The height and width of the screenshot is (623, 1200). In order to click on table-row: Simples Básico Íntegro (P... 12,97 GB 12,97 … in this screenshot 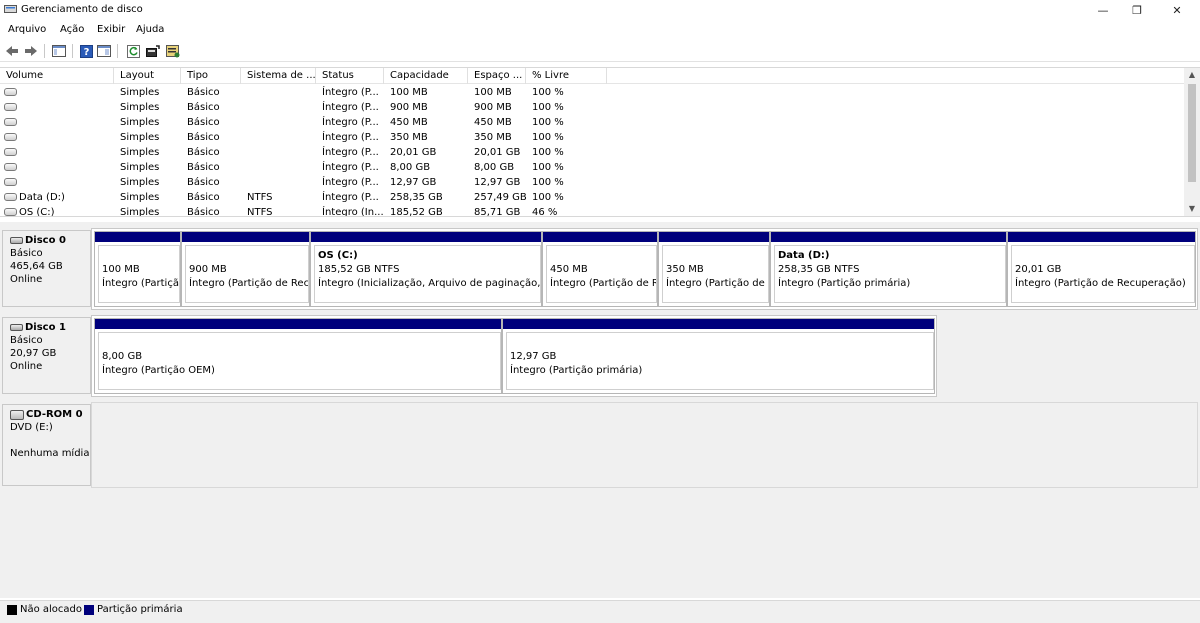, I will do `click(592, 182)`.